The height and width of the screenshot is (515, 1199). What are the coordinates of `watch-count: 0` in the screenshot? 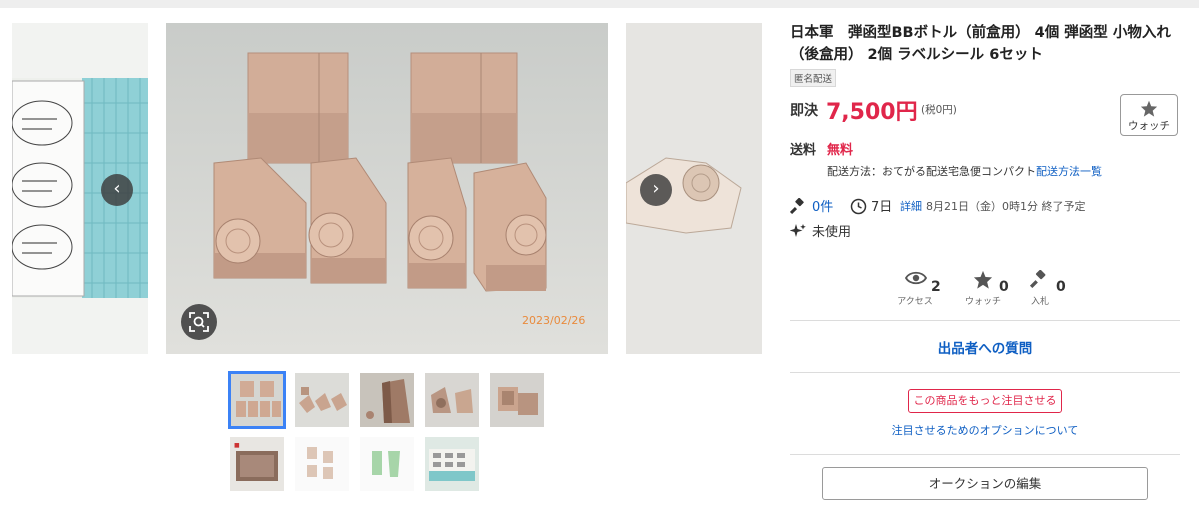 It's located at (1004, 287).